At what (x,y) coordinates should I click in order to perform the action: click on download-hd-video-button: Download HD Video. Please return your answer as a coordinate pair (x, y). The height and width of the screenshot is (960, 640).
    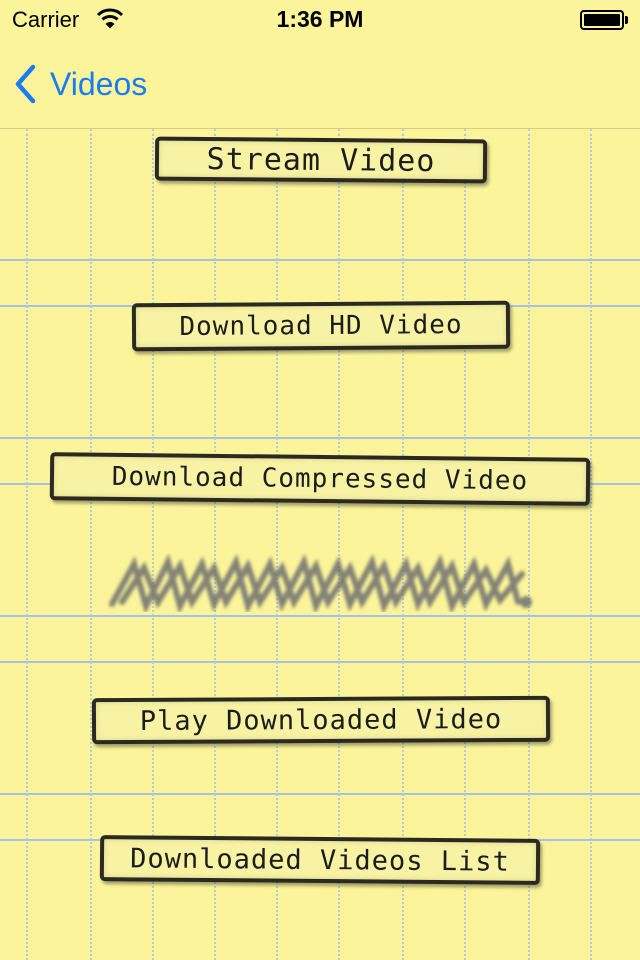
    Looking at the image, I should click on (321, 326).